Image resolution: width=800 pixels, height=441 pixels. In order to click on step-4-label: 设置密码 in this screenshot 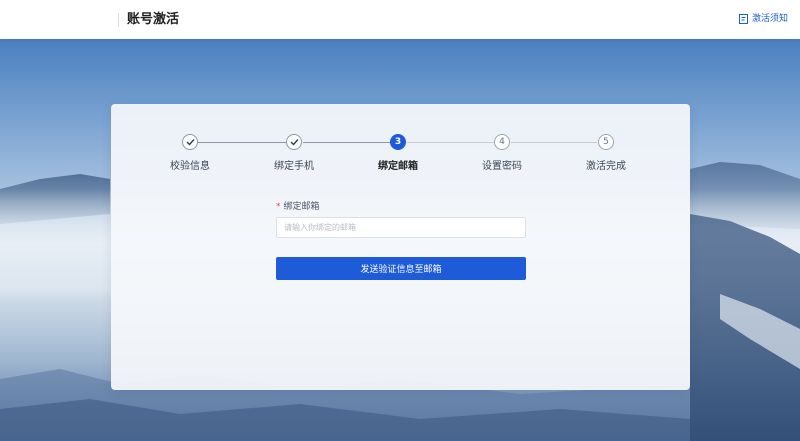, I will do `click(502, 166)`.